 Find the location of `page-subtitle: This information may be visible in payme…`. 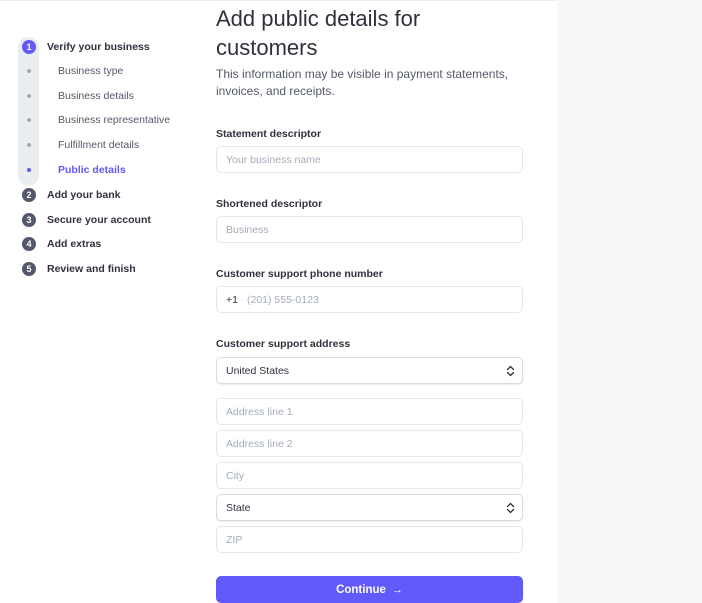

page-subtitle: This information may be visible in payme… is located at coordinates (362, 82).